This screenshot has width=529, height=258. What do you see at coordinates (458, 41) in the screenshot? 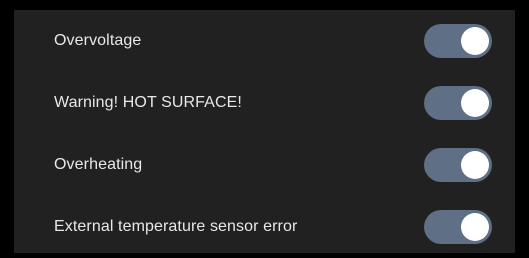
I see `overvoltage-toggle` at bounding box center [458, 41].